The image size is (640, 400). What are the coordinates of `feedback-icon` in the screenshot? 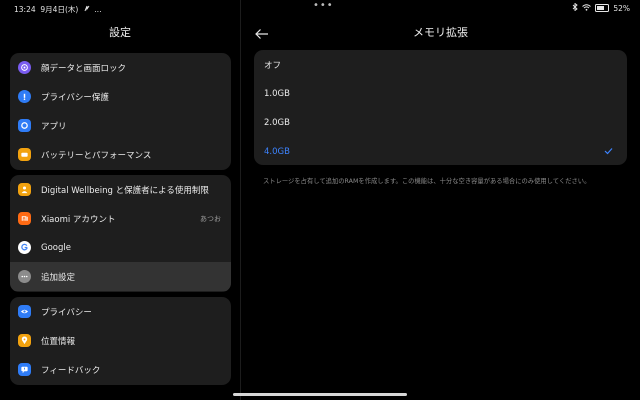 It's located at (24, 369).